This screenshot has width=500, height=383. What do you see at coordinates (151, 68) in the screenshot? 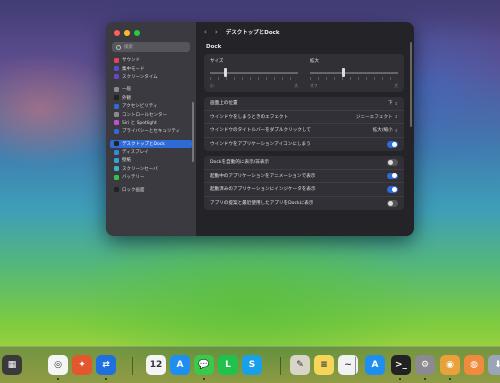
I see `sidebar-item: 集中モード` at bounding box center [151, 68].